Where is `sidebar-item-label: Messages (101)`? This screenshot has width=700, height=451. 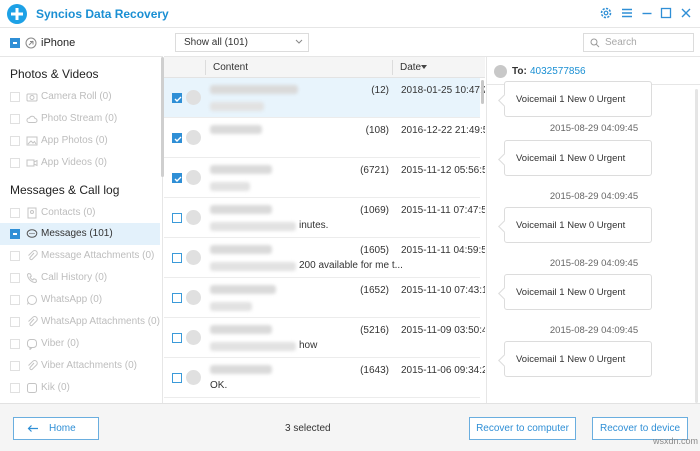 sidebar-item-label: Messages (101) is located at coordinates (77, 233).